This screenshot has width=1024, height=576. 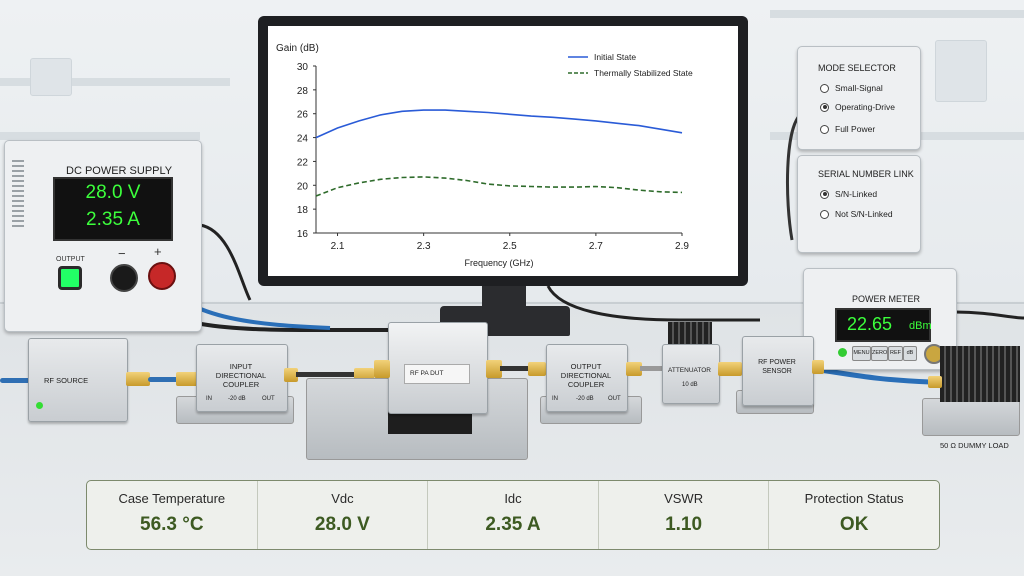 What do you see at coordinates (39, 405) in the screenshot?
I see `rf-source-led` at bounding box center [39, 405].